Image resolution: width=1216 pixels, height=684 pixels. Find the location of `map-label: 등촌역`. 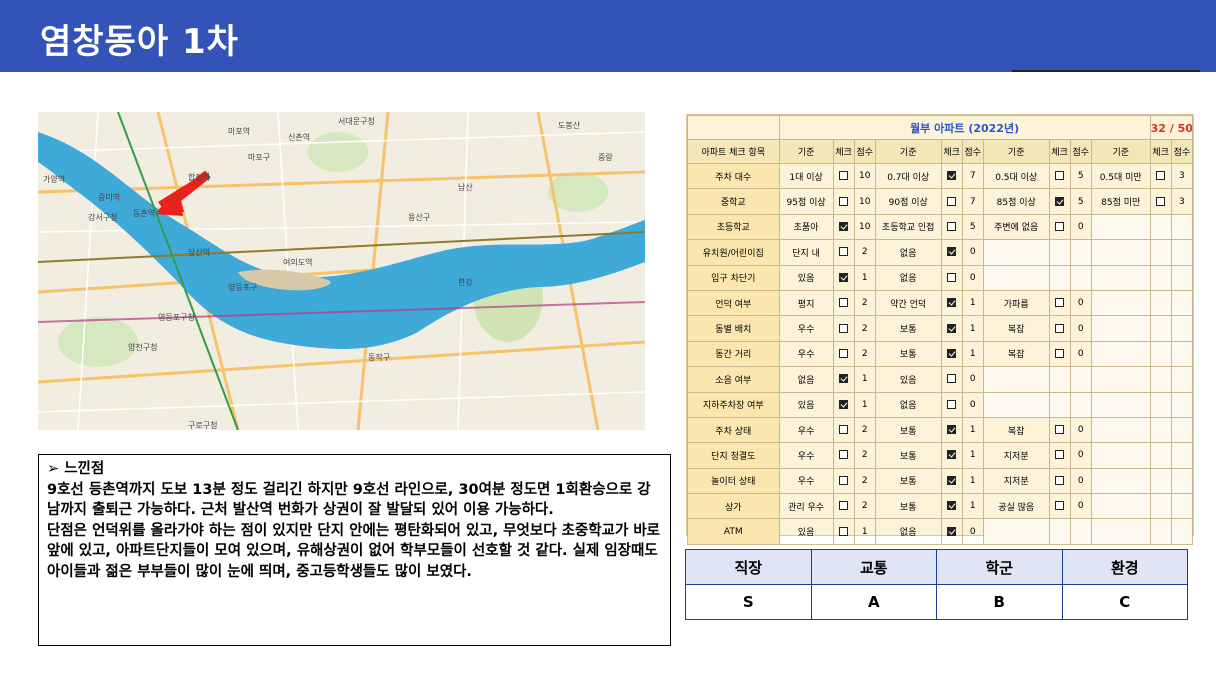

map-label: 등촌역 is located at coordinates (144, 213).